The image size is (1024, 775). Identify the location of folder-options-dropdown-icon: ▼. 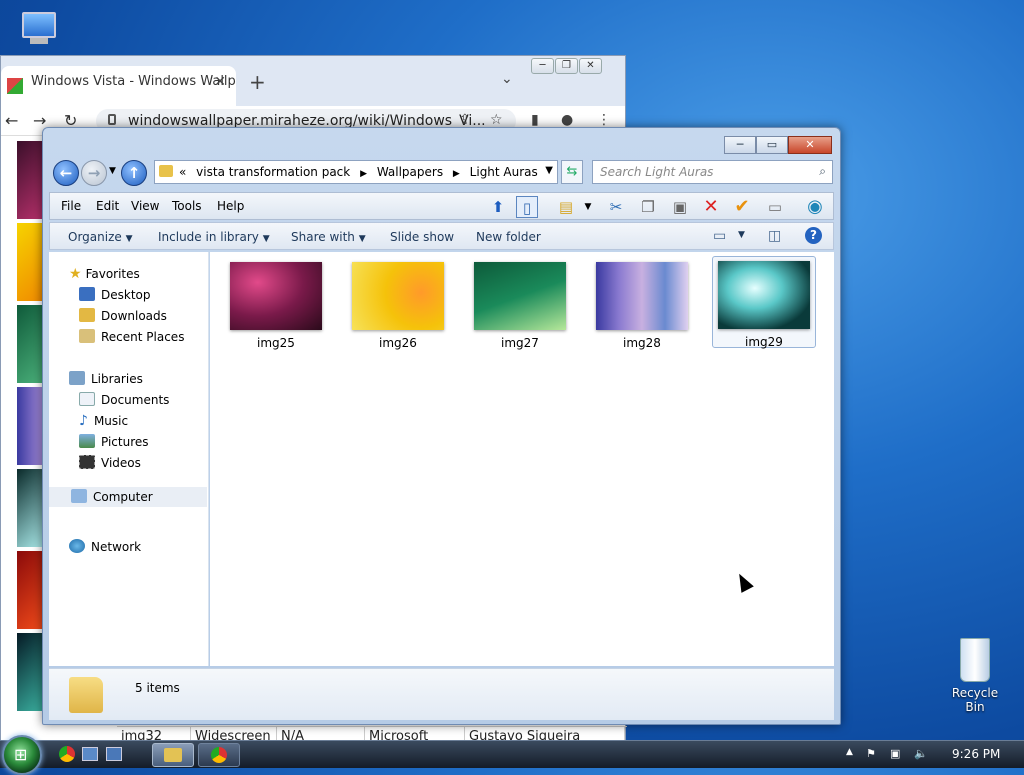
(588, 207).